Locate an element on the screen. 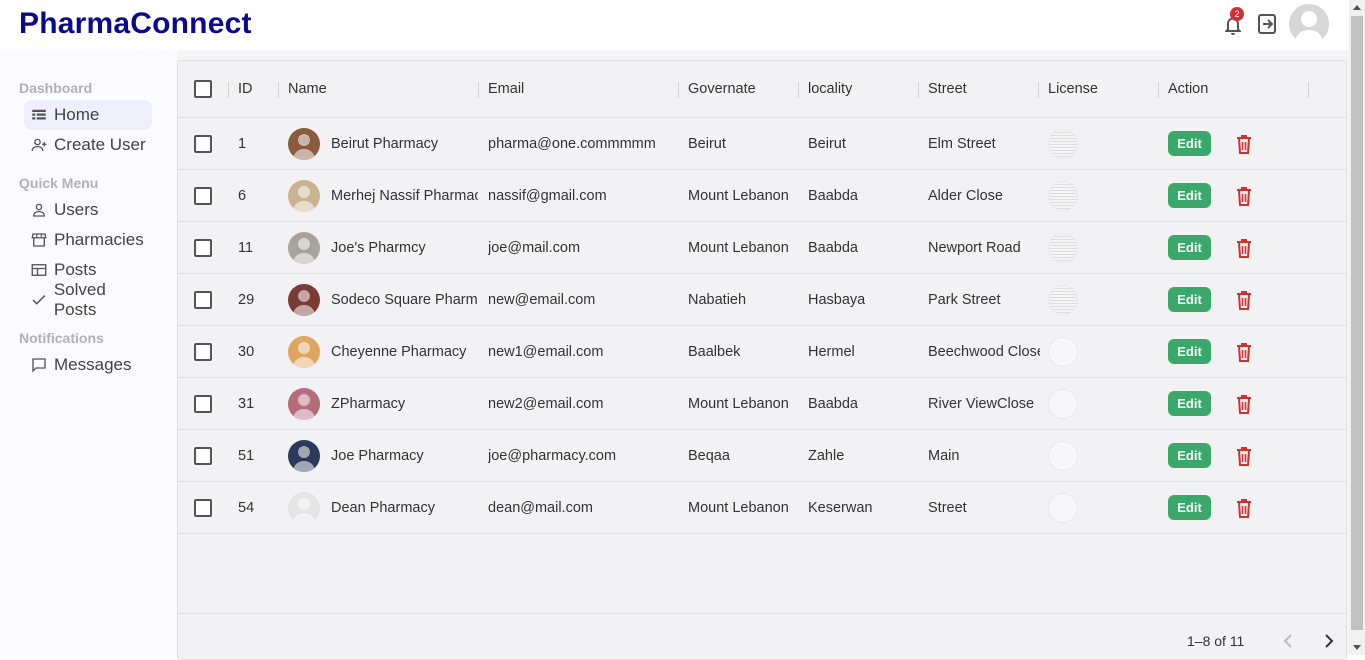 The height and width of the screenshot is (660, 1365). row-actions: Edit is located at coordinates (1211, 143).